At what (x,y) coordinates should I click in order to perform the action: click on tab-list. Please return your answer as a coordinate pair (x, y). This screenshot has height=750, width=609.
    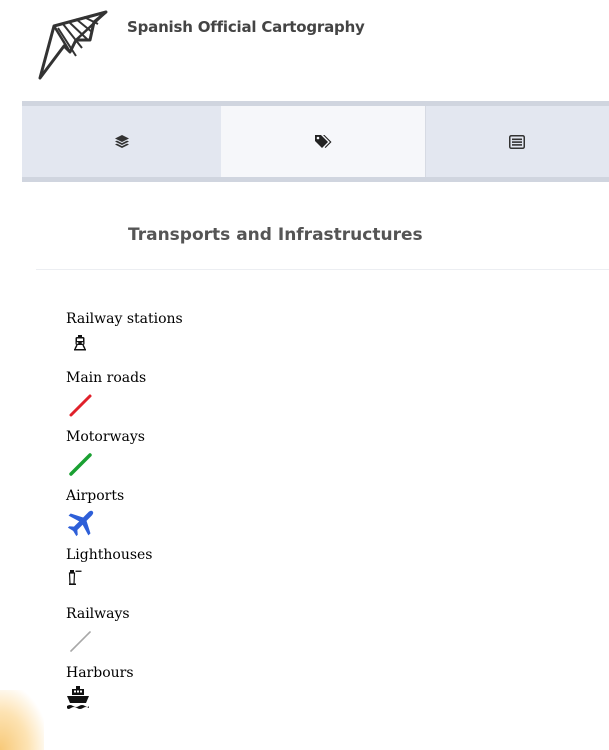
    Looking at the image, I should click on (517, 141).